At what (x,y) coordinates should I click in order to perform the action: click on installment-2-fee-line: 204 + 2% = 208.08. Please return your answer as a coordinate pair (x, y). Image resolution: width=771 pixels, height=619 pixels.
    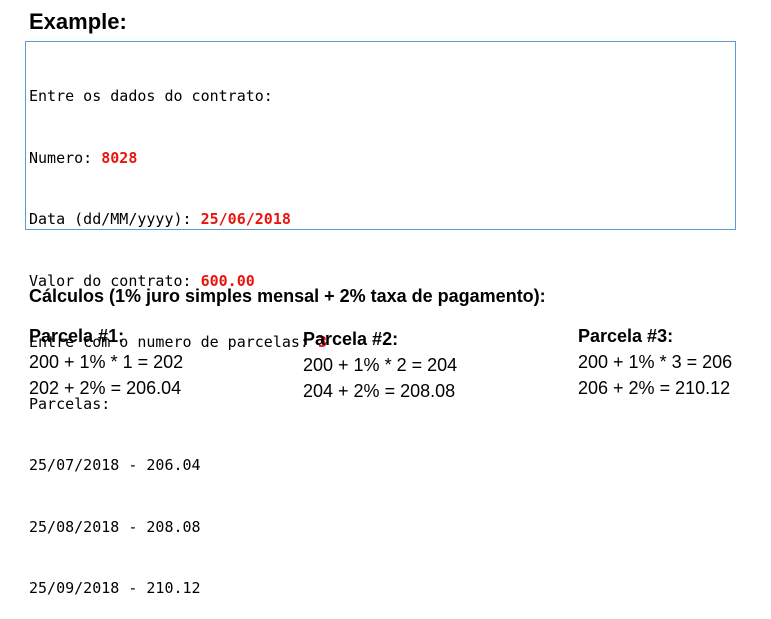
    Looking at the image, I should click on (379, 391).